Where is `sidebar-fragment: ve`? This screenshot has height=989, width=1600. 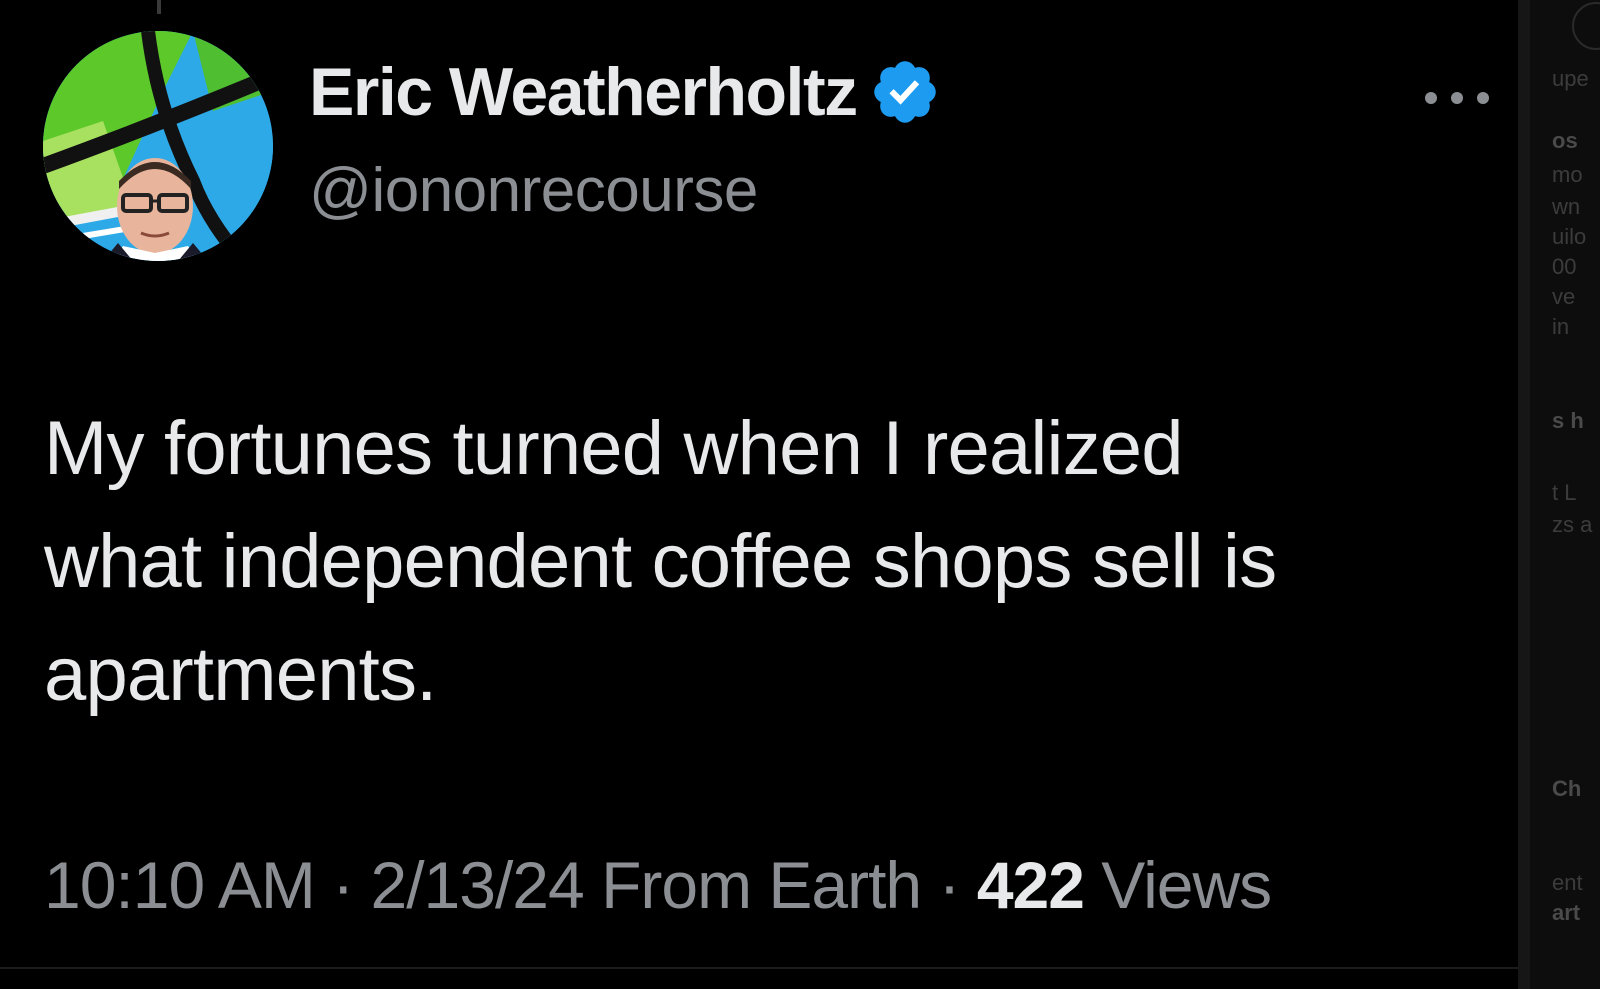 sidebar-fragment: ve is located at coordinates (1564, 296).